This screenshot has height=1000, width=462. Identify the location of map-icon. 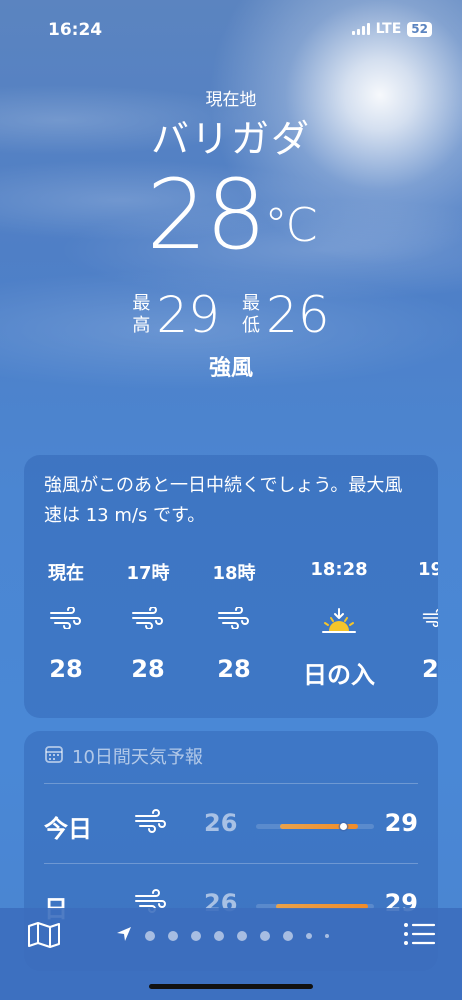
(44, 937).